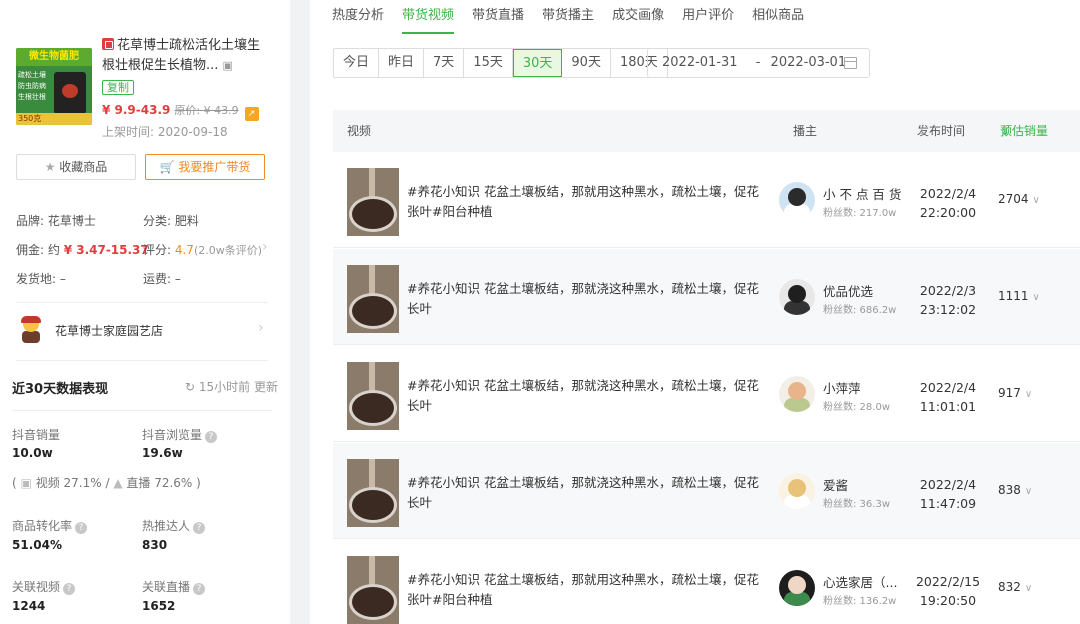 This screenshot has height=624, width=1080. What do you see at coordinates (26, 483) in the screenshot?
I see `video-icon: ▣` at bounding box center [26, 483].